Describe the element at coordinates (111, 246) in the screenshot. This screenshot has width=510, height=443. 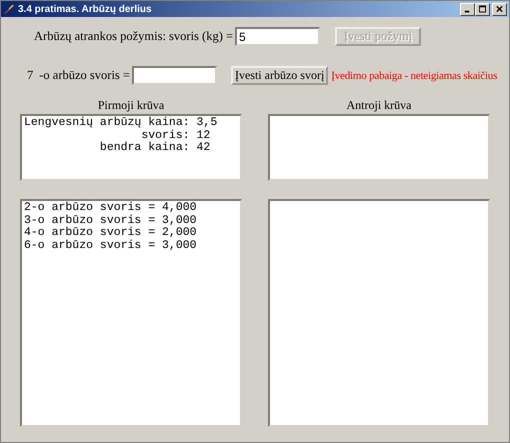
I see `memo-line: 6-o arbūzo svoris = 3,000` at that location.